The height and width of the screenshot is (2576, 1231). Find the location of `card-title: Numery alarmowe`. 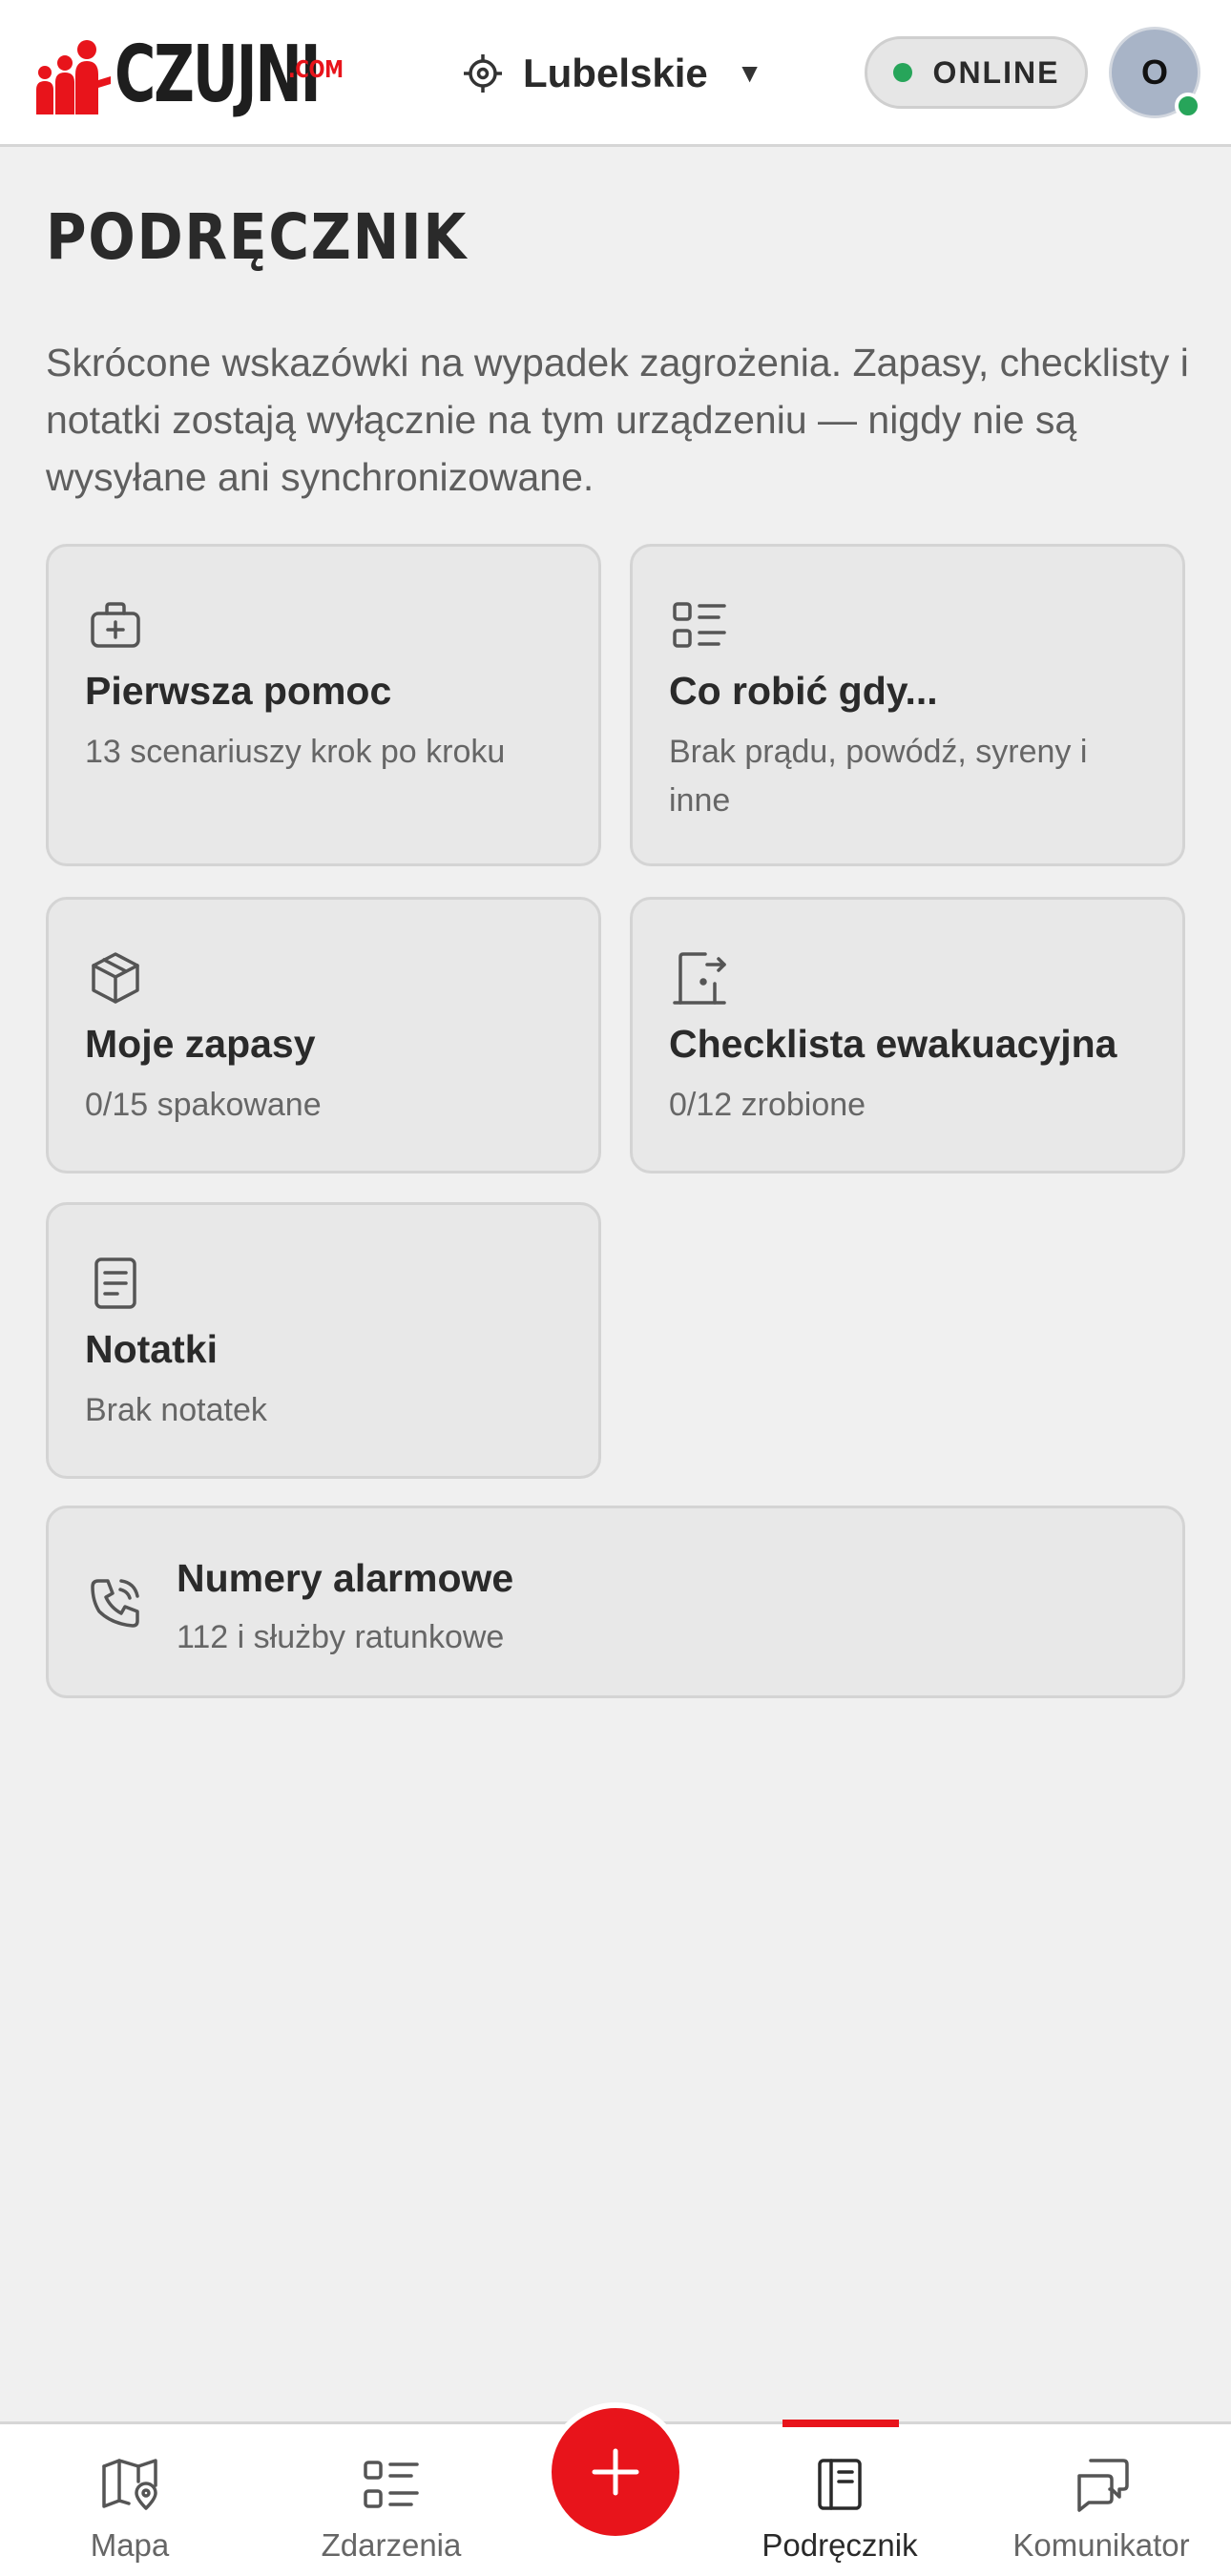

card-title: Numery alarmowe is located at coordinates (345, 1578).